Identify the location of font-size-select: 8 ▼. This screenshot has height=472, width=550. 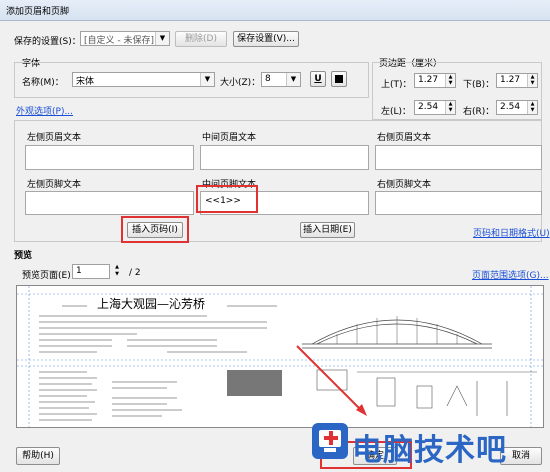
(281, 79).